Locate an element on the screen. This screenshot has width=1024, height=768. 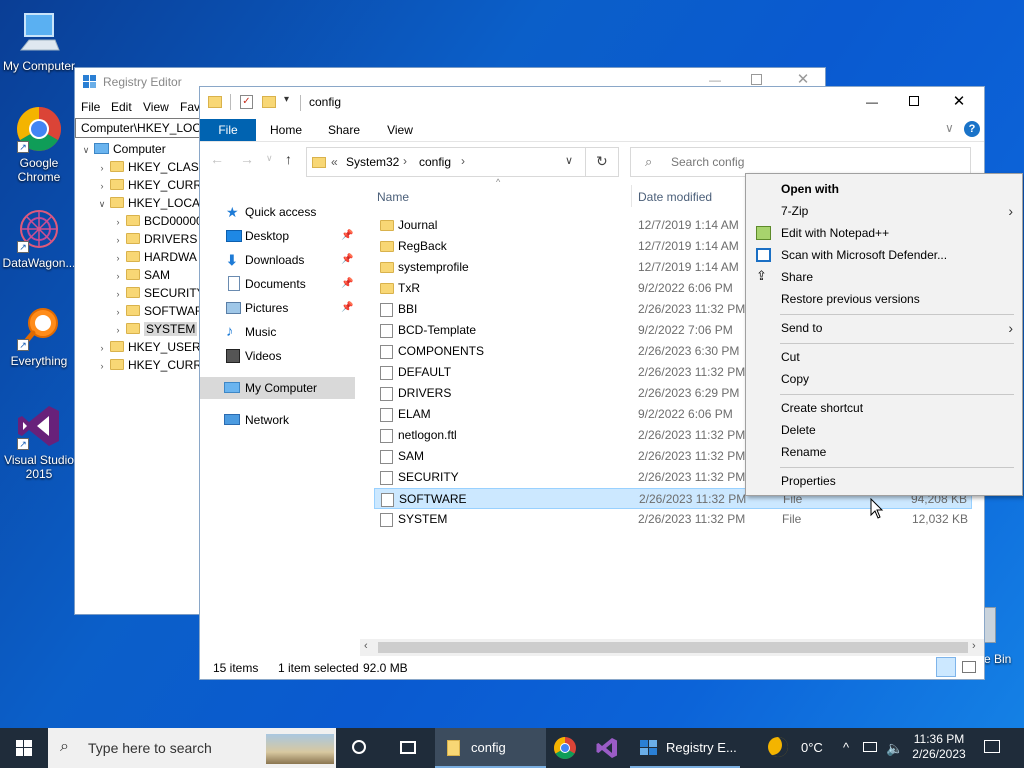
file-name: SYSTEM is located at coordinates (423, 519).